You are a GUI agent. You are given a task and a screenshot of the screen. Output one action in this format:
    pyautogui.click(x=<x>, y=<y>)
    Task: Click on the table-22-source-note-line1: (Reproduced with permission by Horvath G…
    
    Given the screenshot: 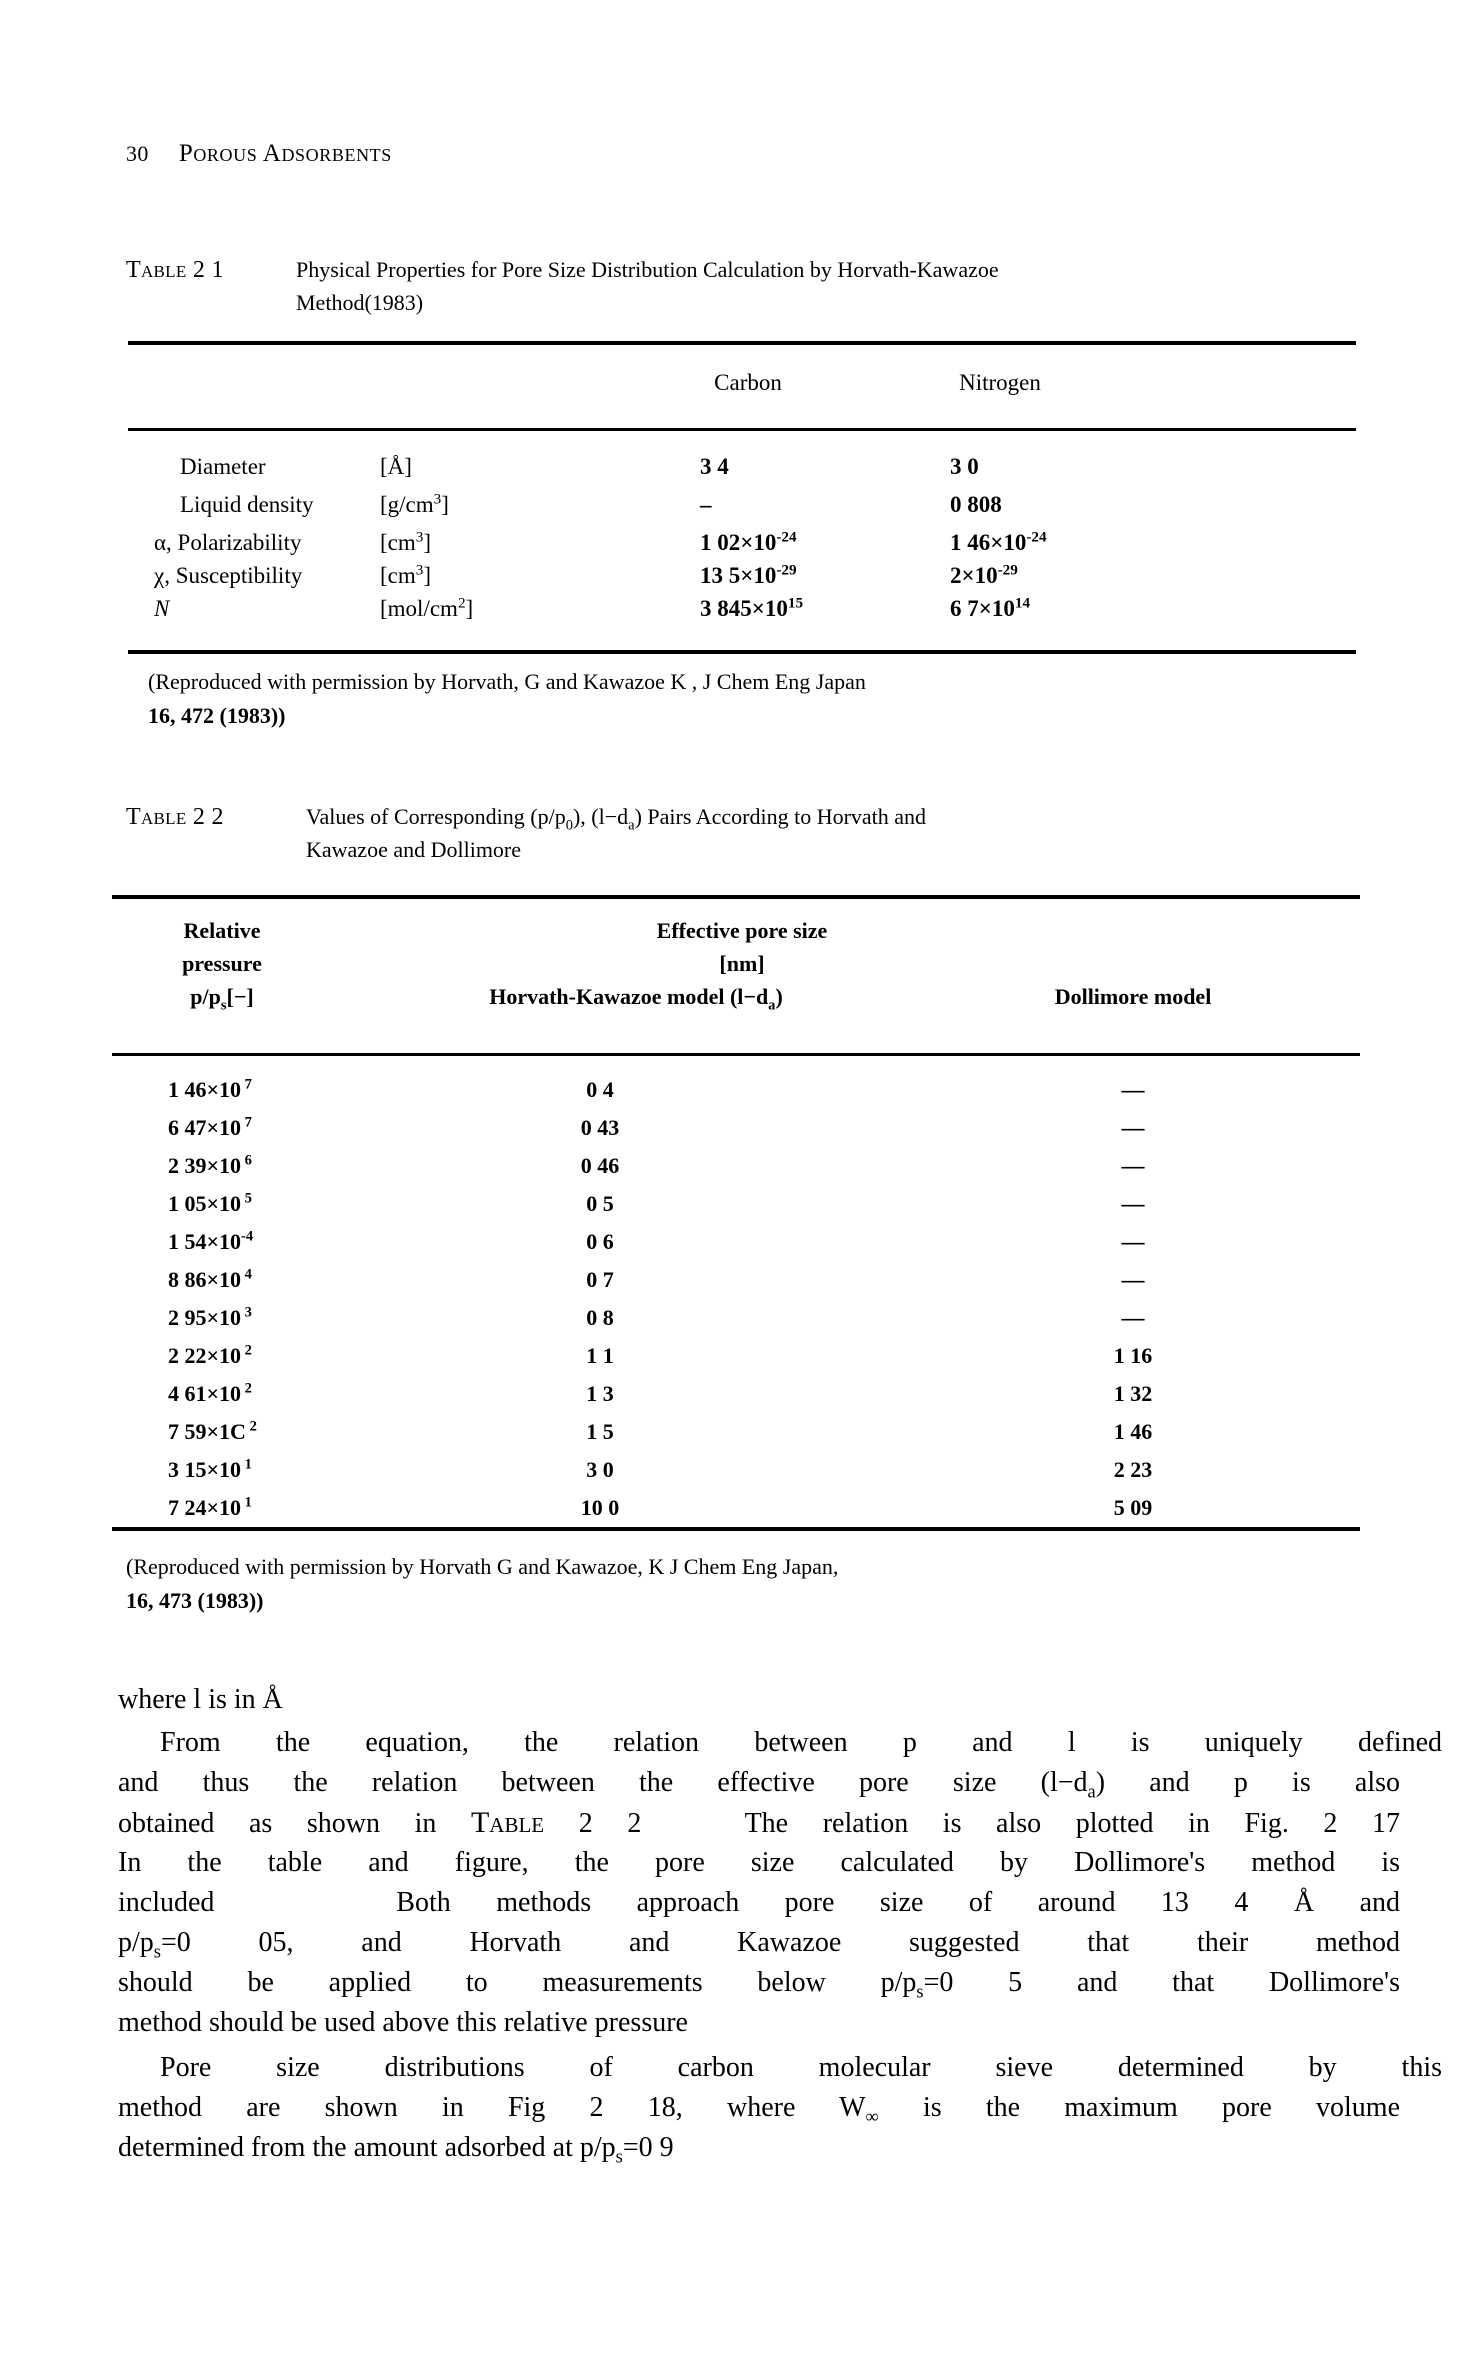 What is the action you would take?
    pyautogui.click(x=398, y=1566)
    